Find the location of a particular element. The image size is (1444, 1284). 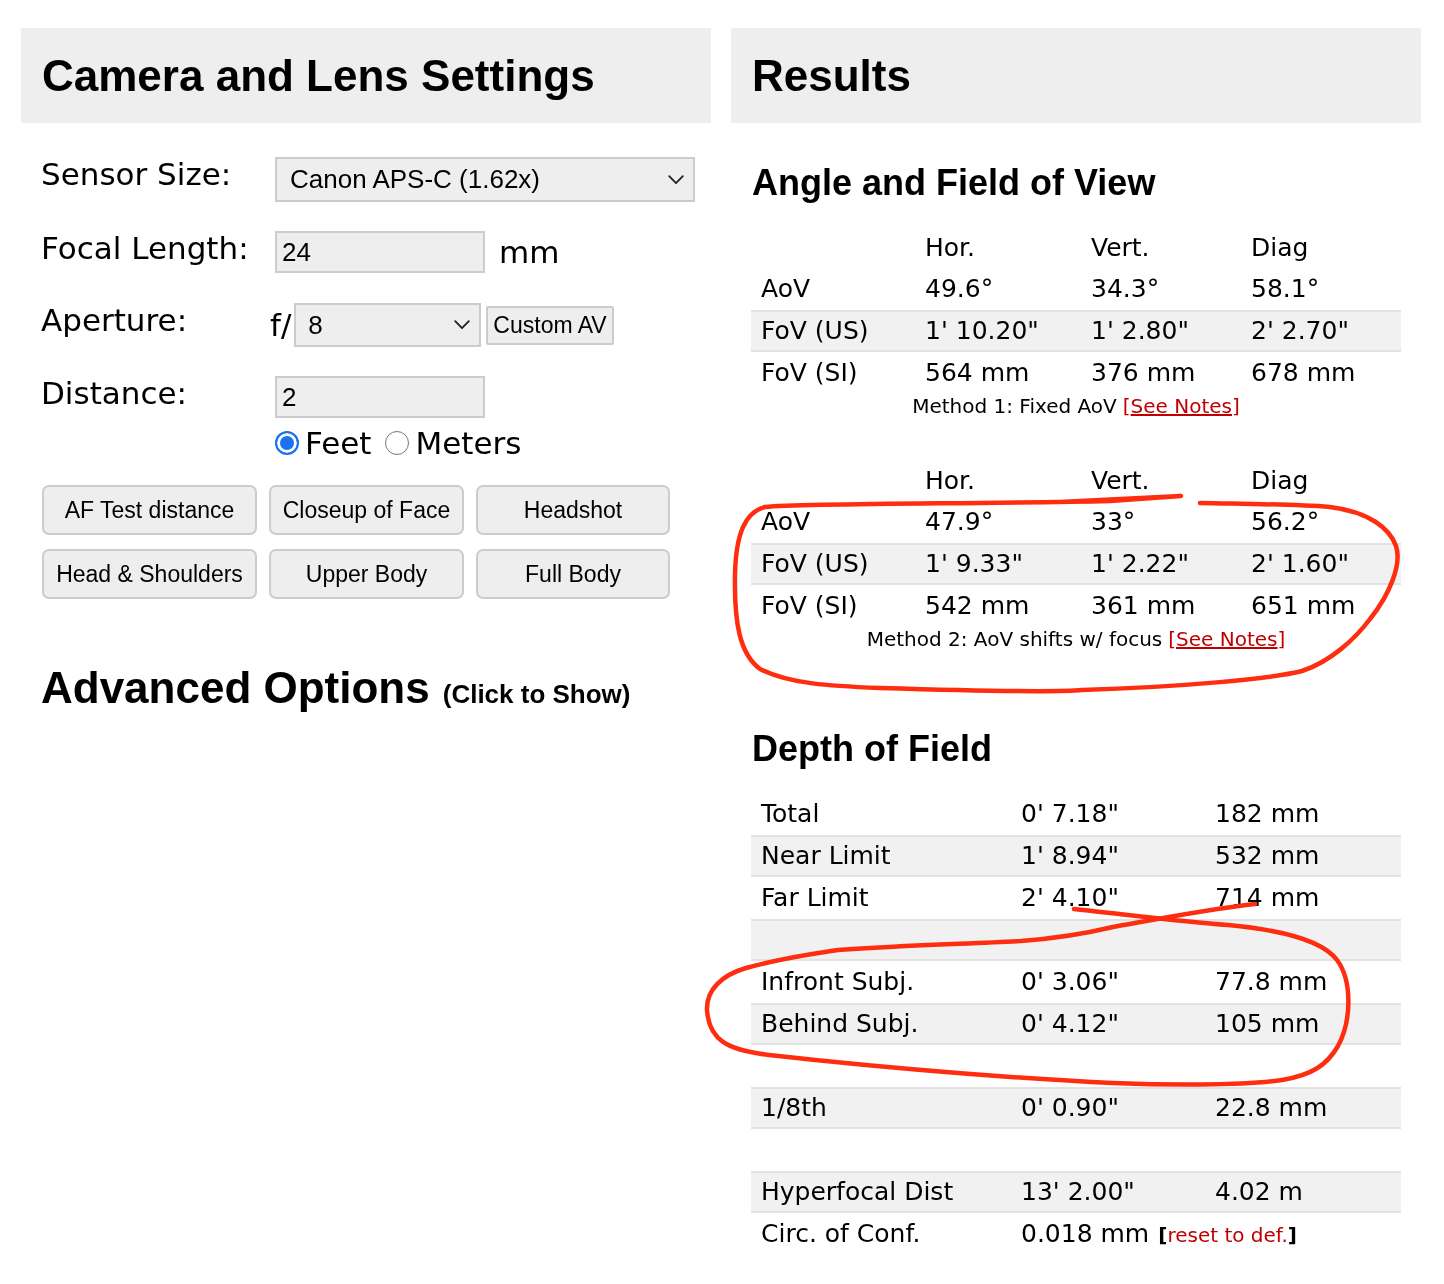

table-cell-text: 1' 10.20" is located at coordinates (982, 331).